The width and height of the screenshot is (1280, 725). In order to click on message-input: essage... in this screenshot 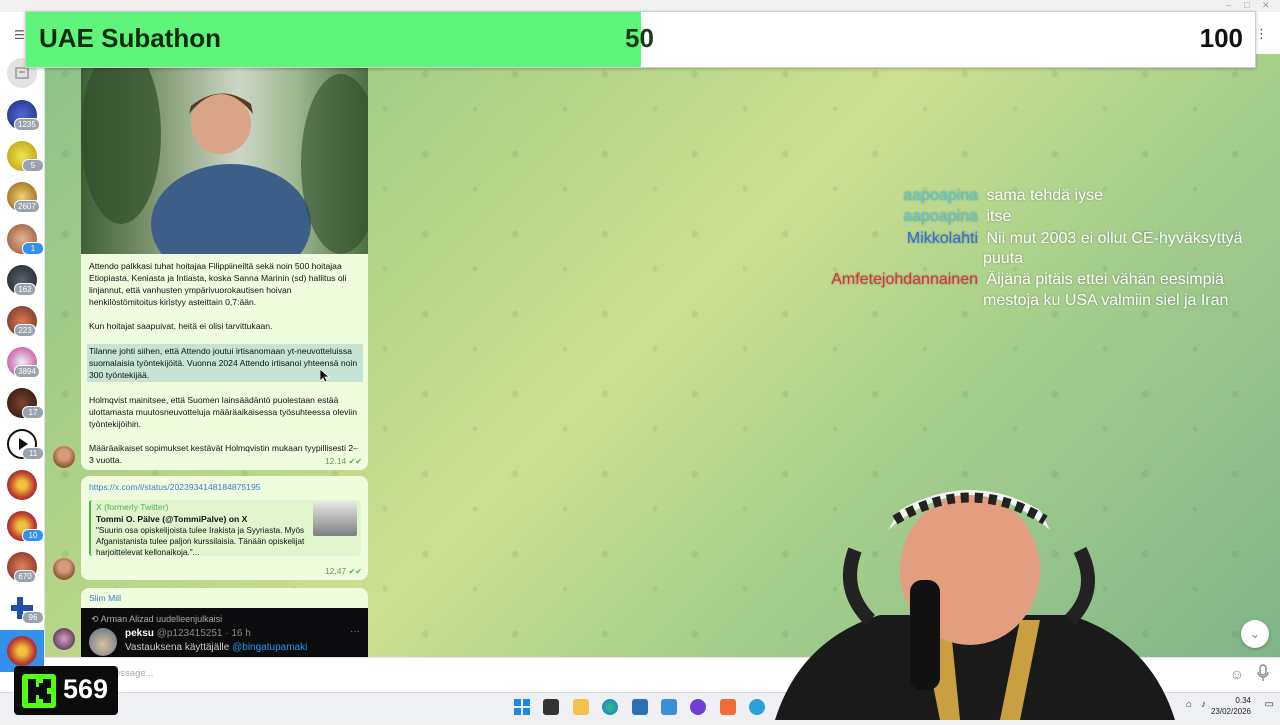, I will do `click(134, 673)`.